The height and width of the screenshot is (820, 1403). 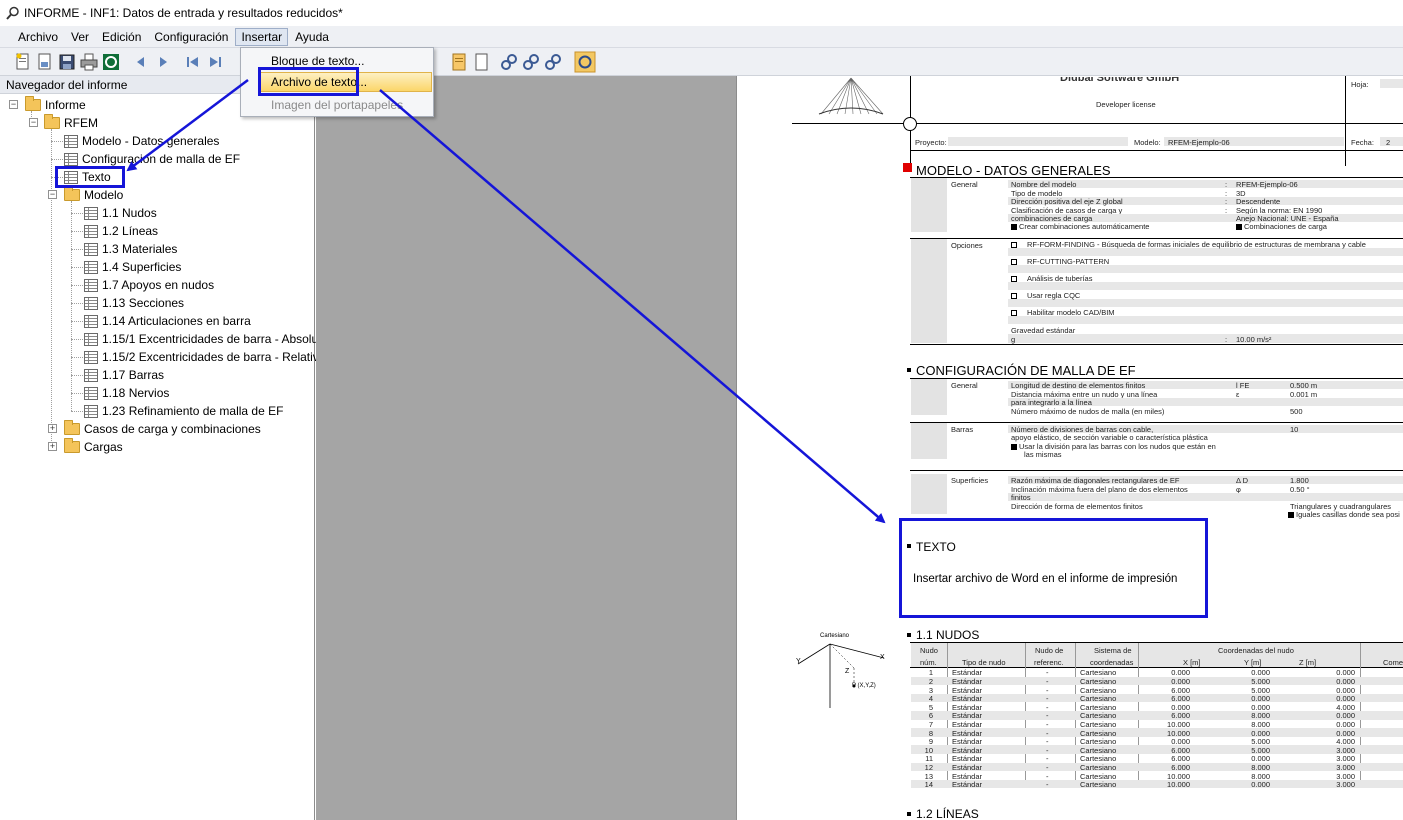 I want to click on th-nudo: Nudo, so click(x=929, y=650).